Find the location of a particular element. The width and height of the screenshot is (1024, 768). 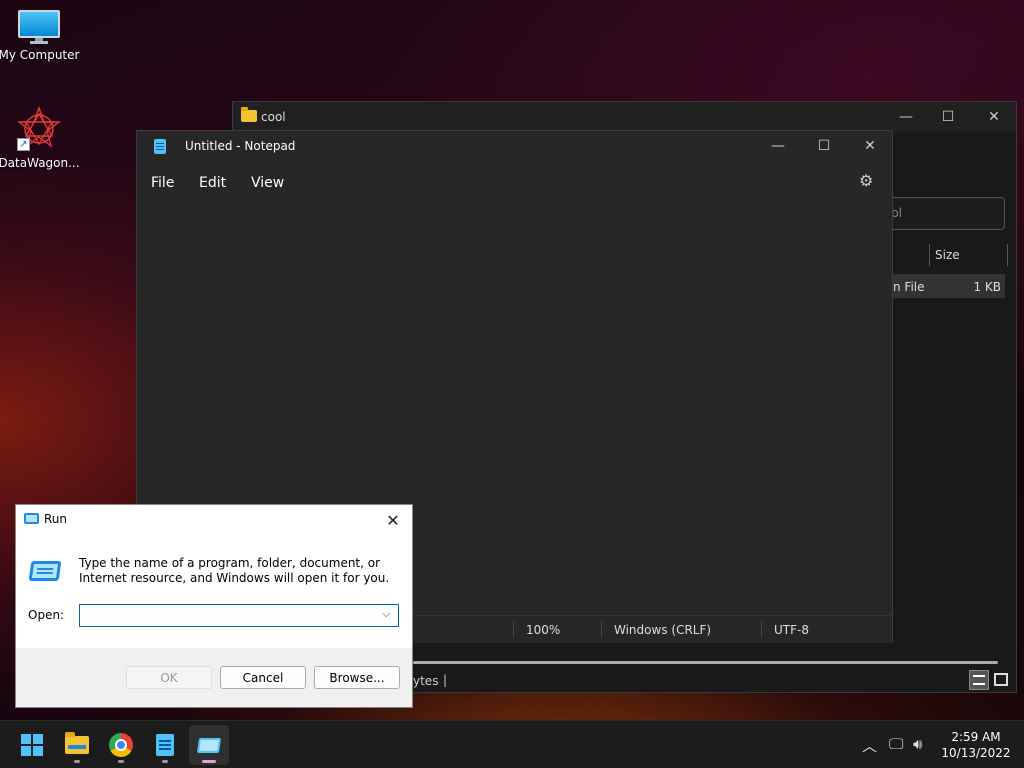

column-header-size: Size is located at coordinates (947, 255).